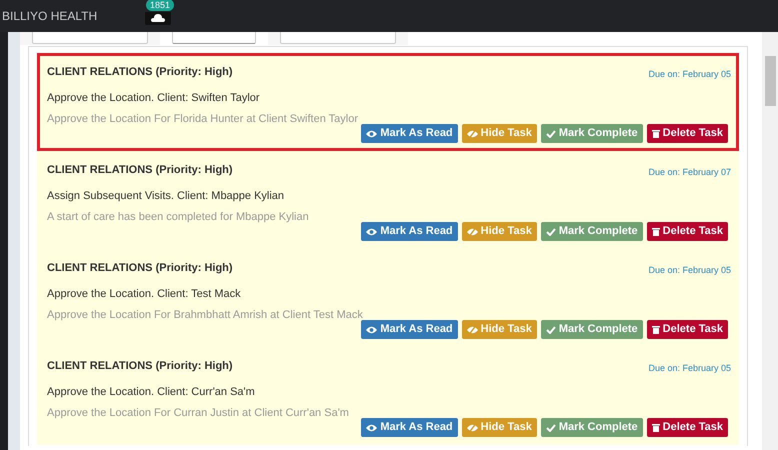 This screenshot has width=778, height=450. What do you see at coordinates (160, 5) in the screenshot?
I see `notification-count: 1851` at bounding box center [160, 5].